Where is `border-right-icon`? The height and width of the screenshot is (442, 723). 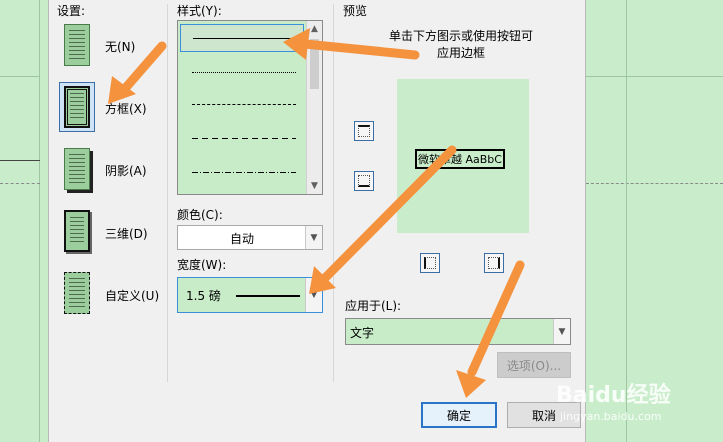
border-right-icon is located at coordinates (494, 263).